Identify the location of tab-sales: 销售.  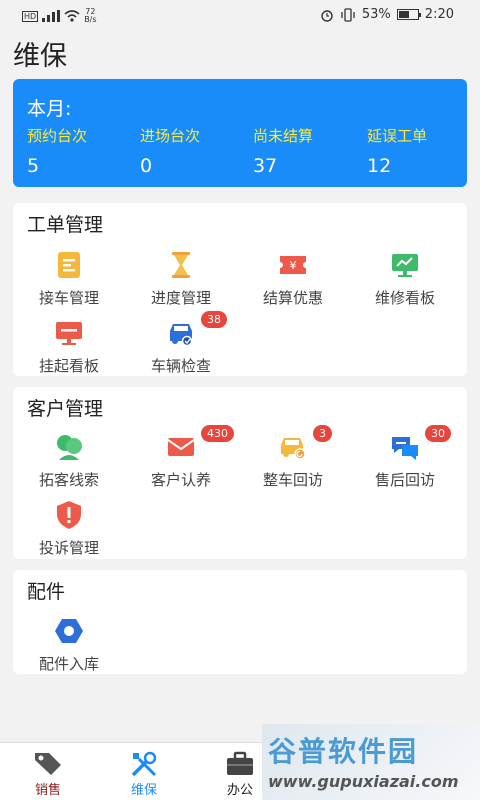
(48, 771).